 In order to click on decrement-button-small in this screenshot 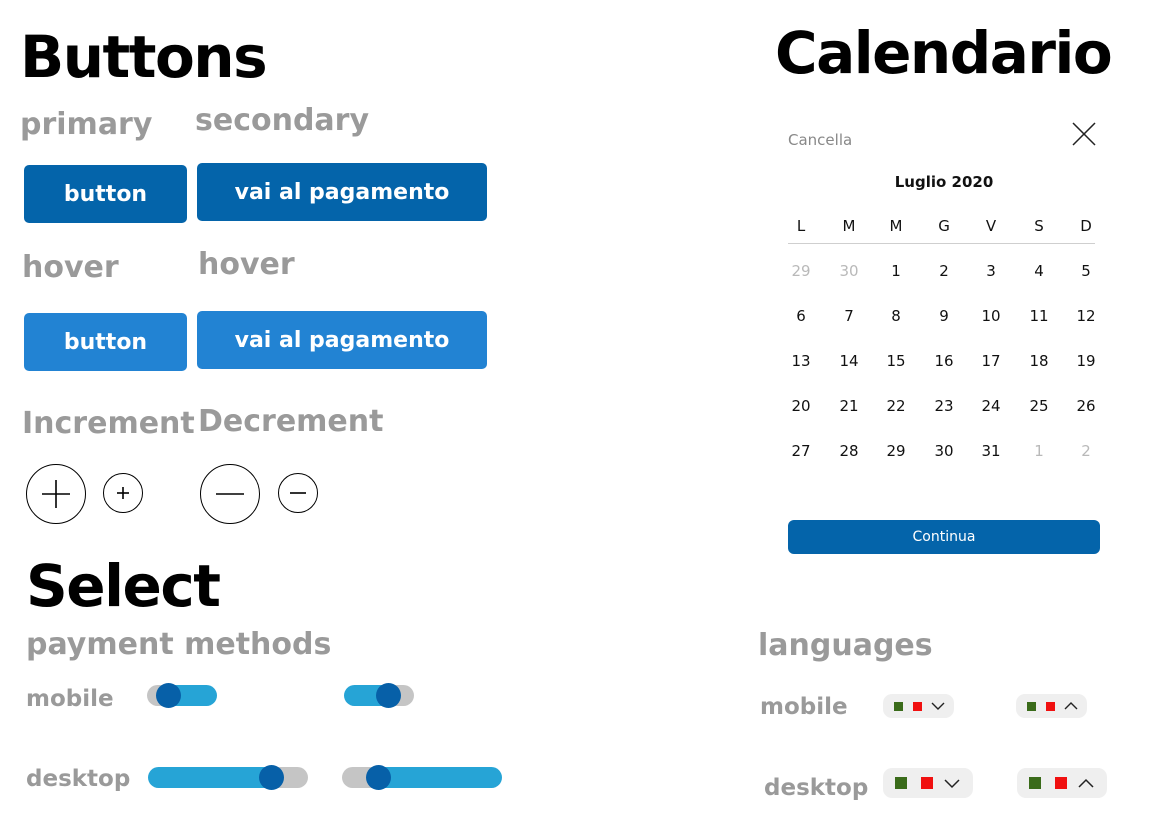, I will do `click(298, 493)`.